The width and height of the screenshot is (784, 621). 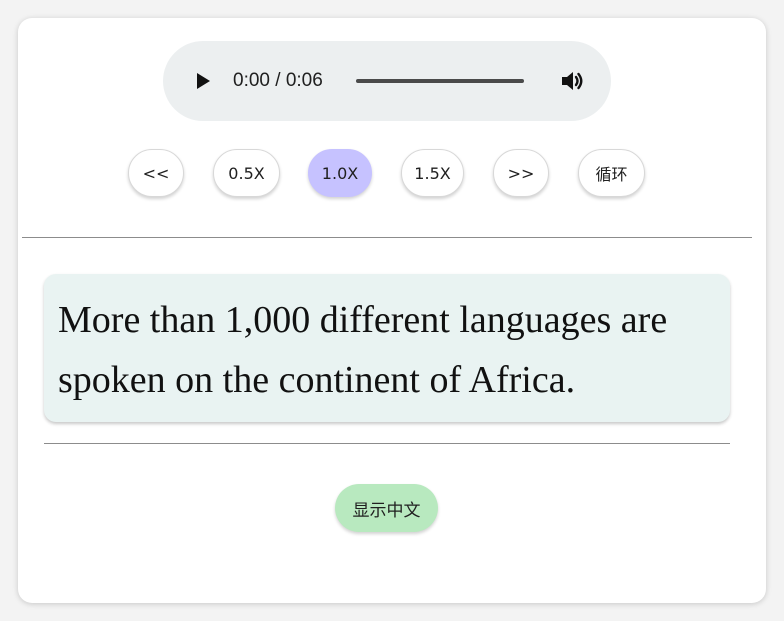 I want to click on speed-0.5x-button: 0.5X, so click(x=246, y=173).